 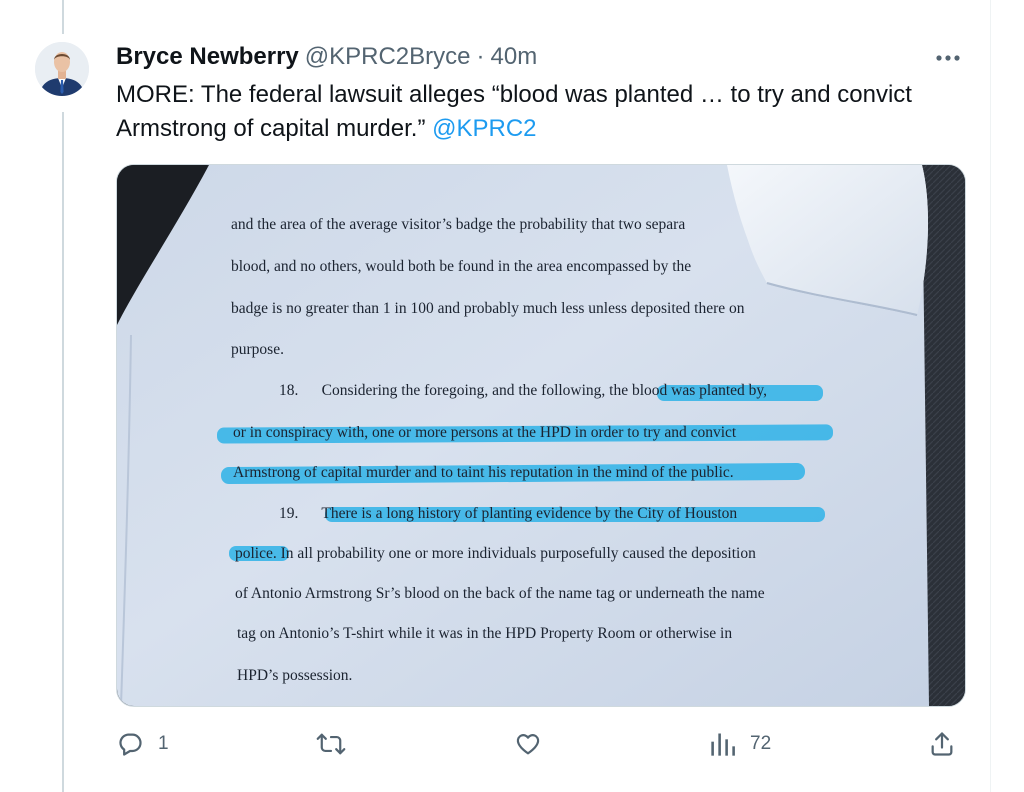 I want to click on retweet-button, so click(x=338, y=744).